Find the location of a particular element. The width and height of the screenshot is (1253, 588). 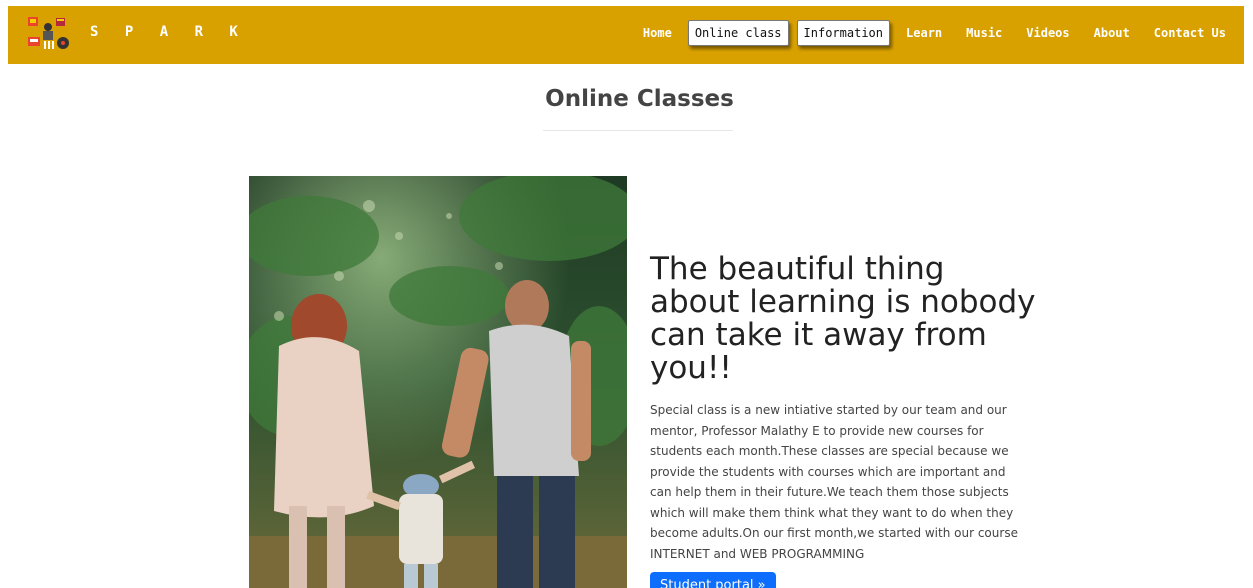

nav-about: About is located at coordinates (1112, 33).